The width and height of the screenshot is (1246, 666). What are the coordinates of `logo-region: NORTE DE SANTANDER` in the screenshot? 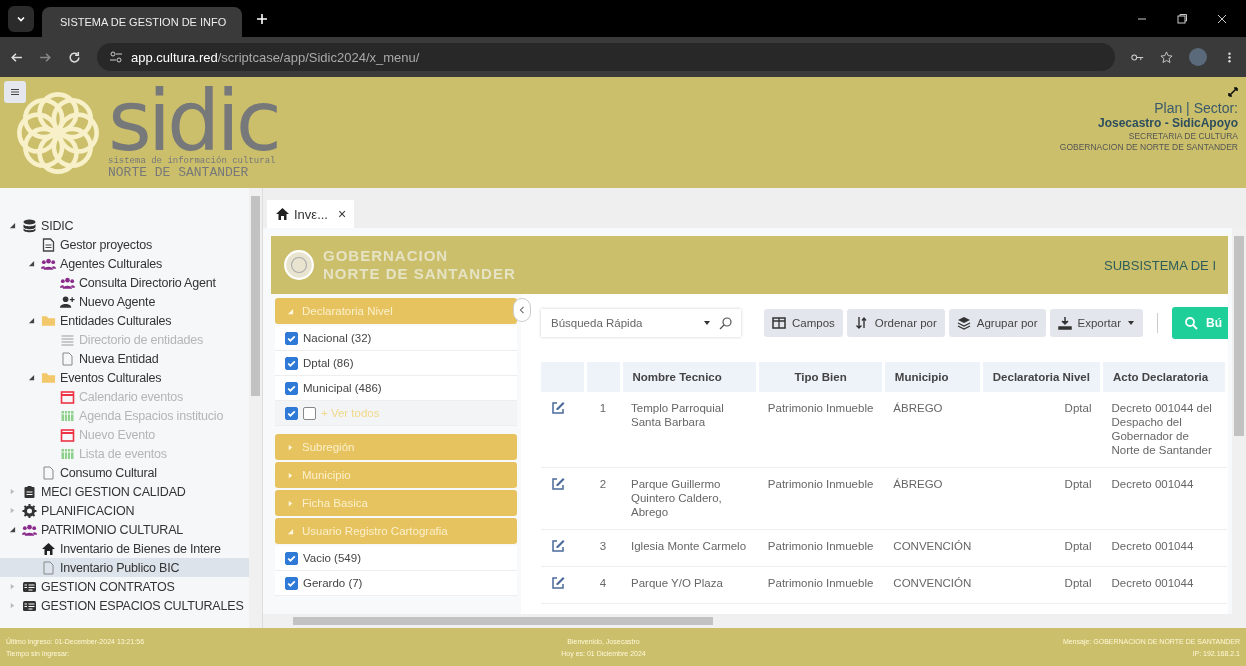 It's located at (179, 172).